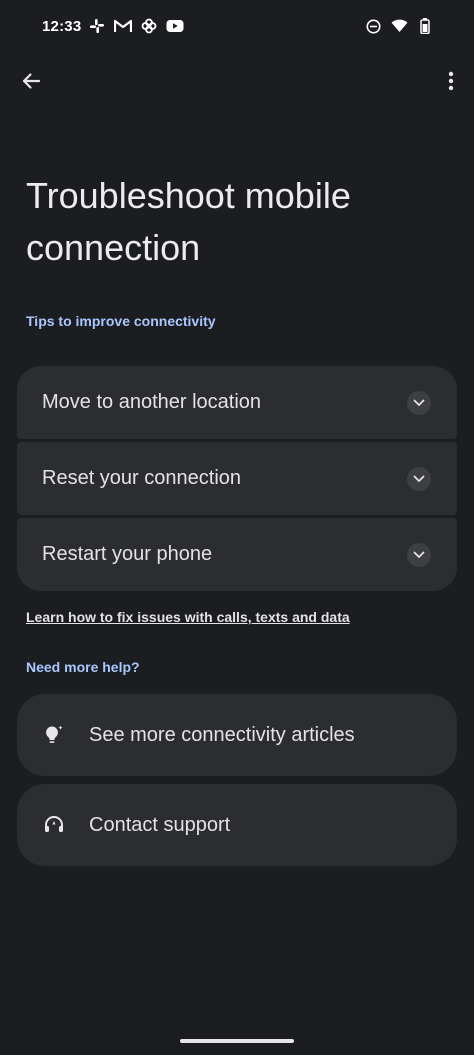  Describe the element at coordinates (237, 554) in the screenshot. I see `tip-restart-phone: Restart your phone` at that location.